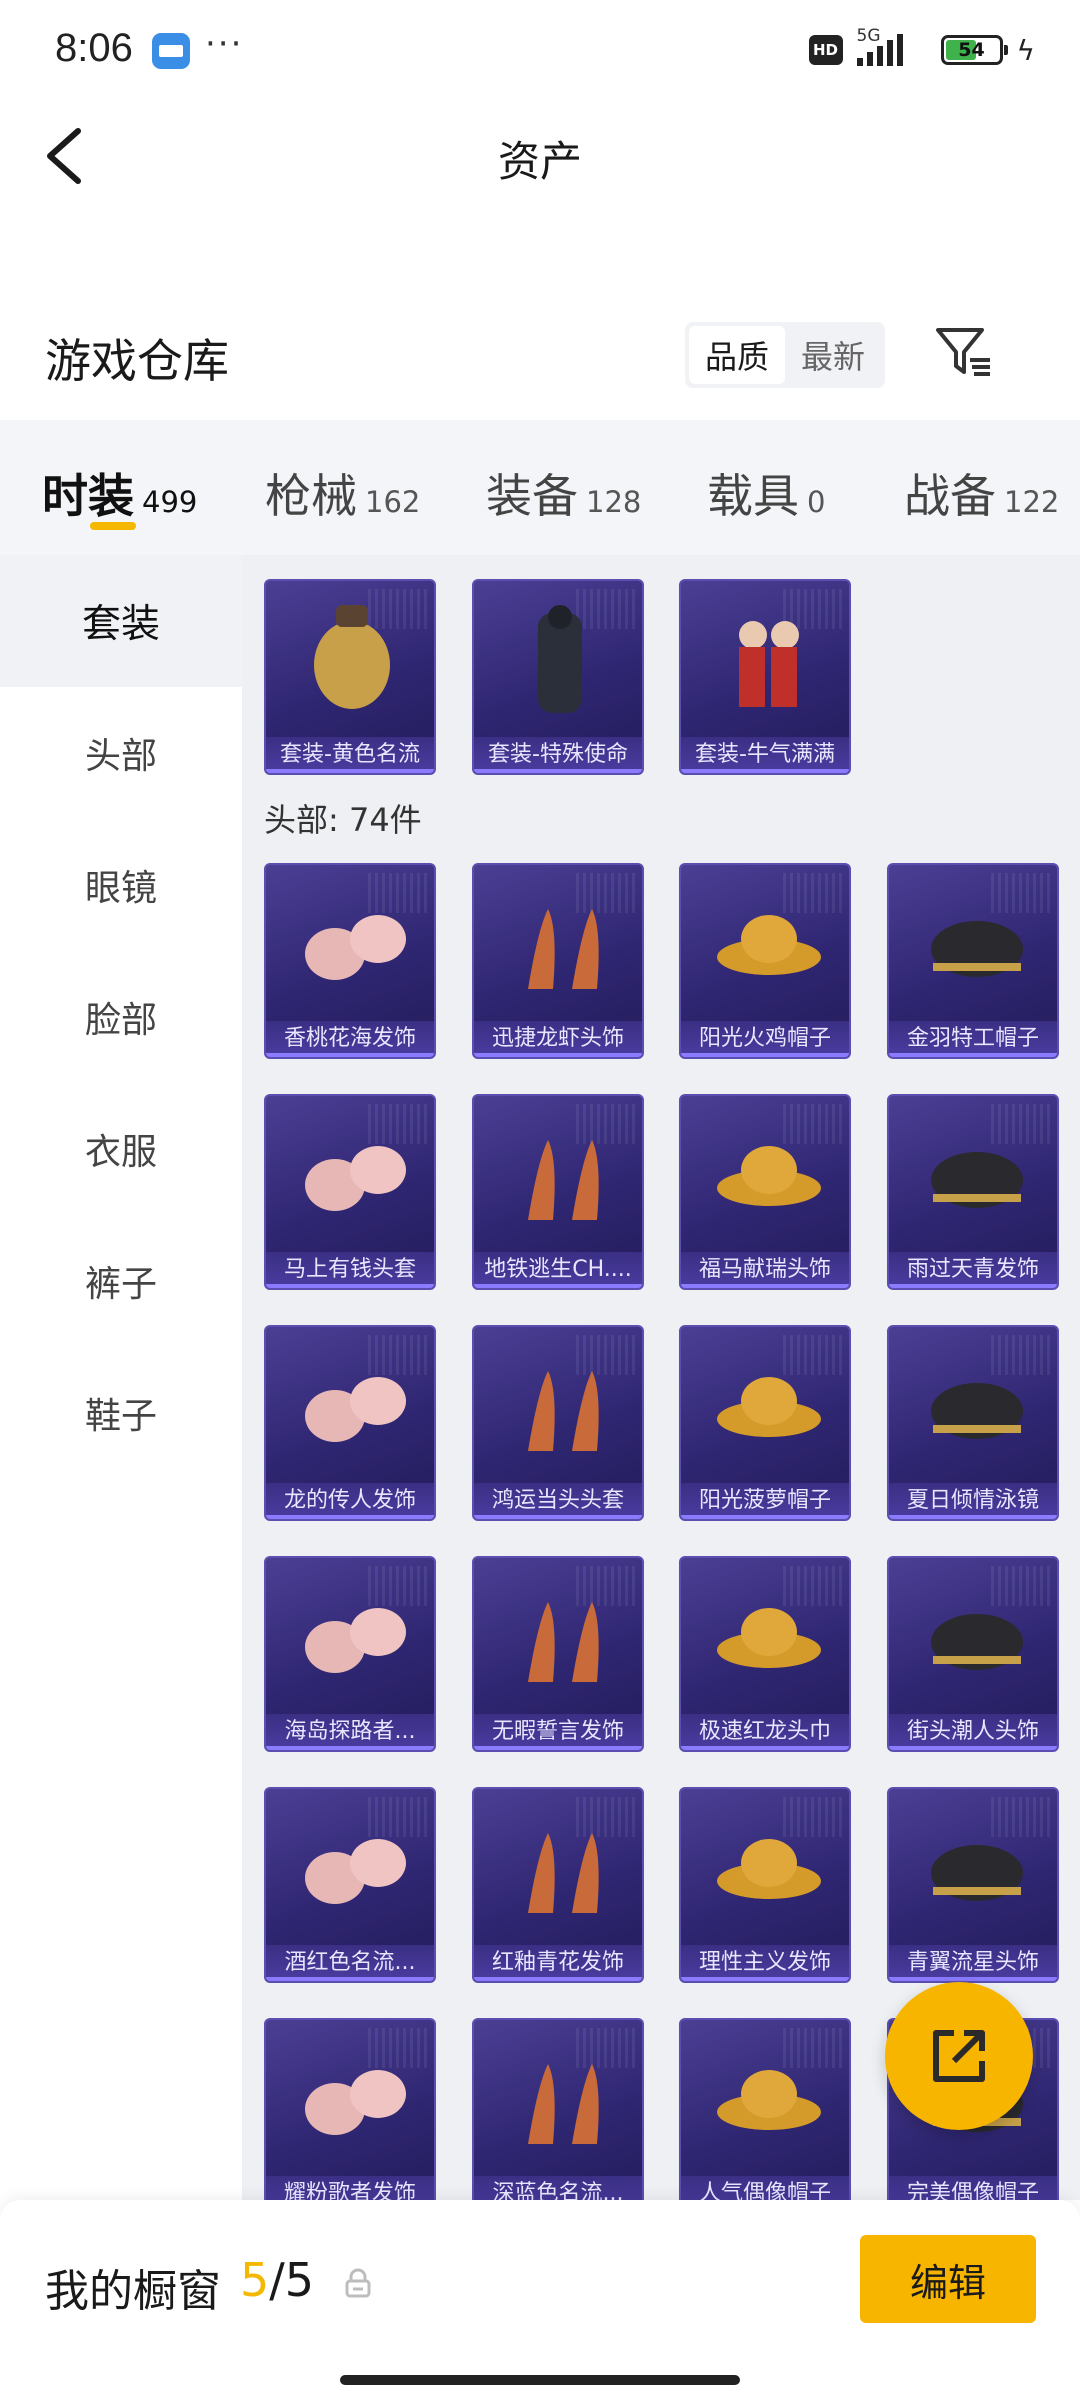 The height and width of the screenshot is (2400, 1080). What do you see at coordinates (137, 361) in the screenshot?
I see `warehouse-title: 游戏仓库` at bounding box center [137, 361].